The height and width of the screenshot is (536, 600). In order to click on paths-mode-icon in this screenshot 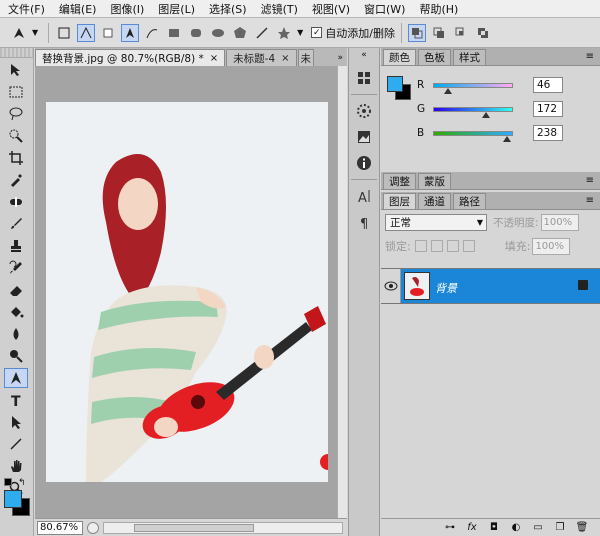, I will do `click(86, 32)`.